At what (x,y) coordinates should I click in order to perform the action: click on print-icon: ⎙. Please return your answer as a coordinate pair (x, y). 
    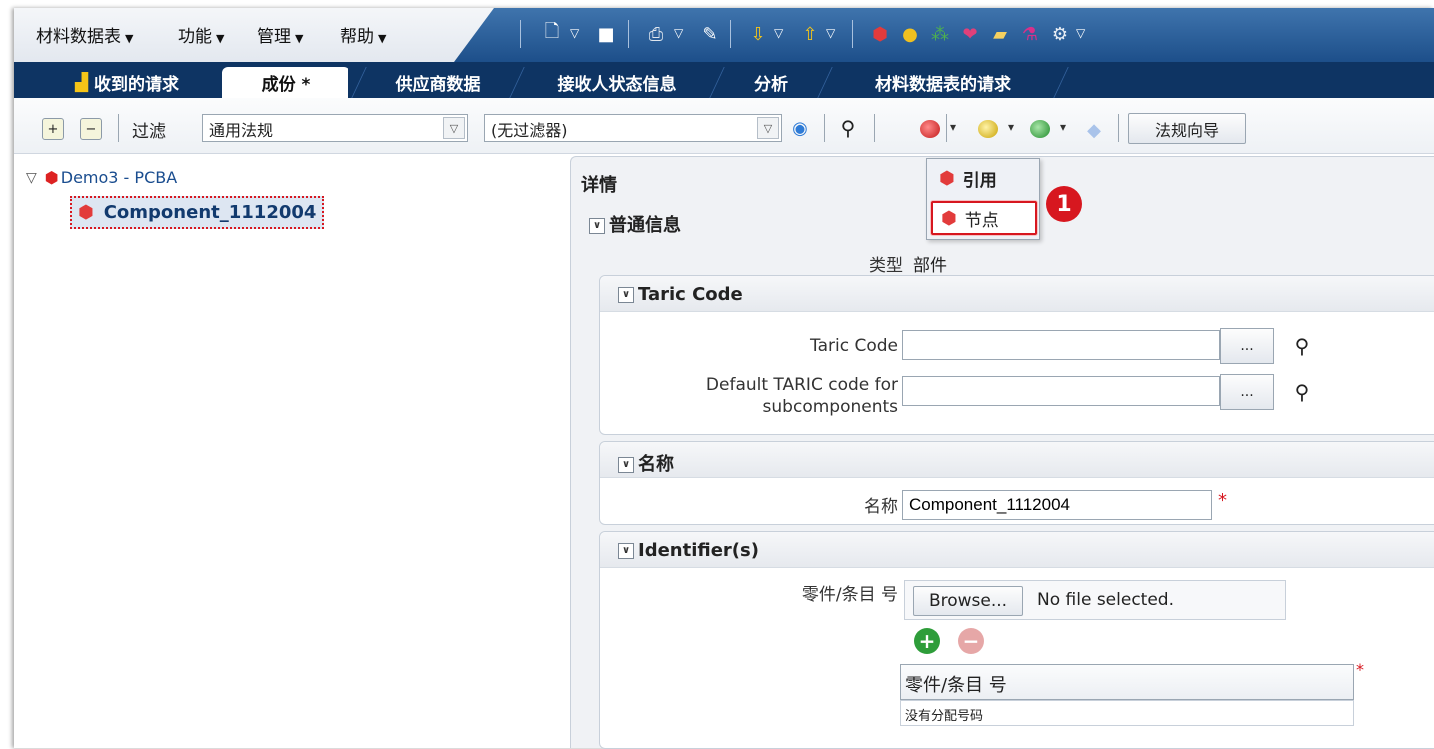
    Looking at the image, I should click on (656, 34).